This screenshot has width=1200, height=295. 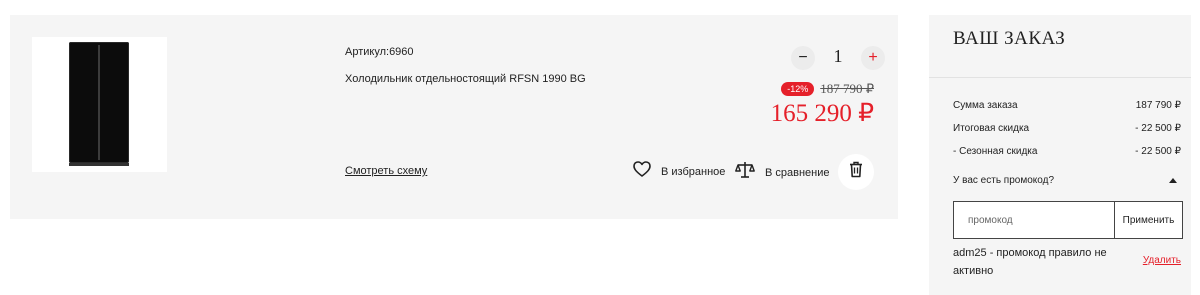 What do you see at coordinates (1009, 38) in the screenshot?
I see `order-title: ВАШ ЗАКАЗ` at bounding box center [1009, 38].